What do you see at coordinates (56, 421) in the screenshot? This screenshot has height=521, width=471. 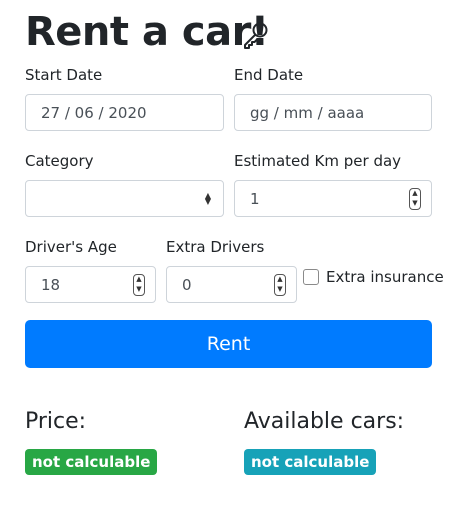 I see `price-heading: Price:` at bounding box center [56, 421].